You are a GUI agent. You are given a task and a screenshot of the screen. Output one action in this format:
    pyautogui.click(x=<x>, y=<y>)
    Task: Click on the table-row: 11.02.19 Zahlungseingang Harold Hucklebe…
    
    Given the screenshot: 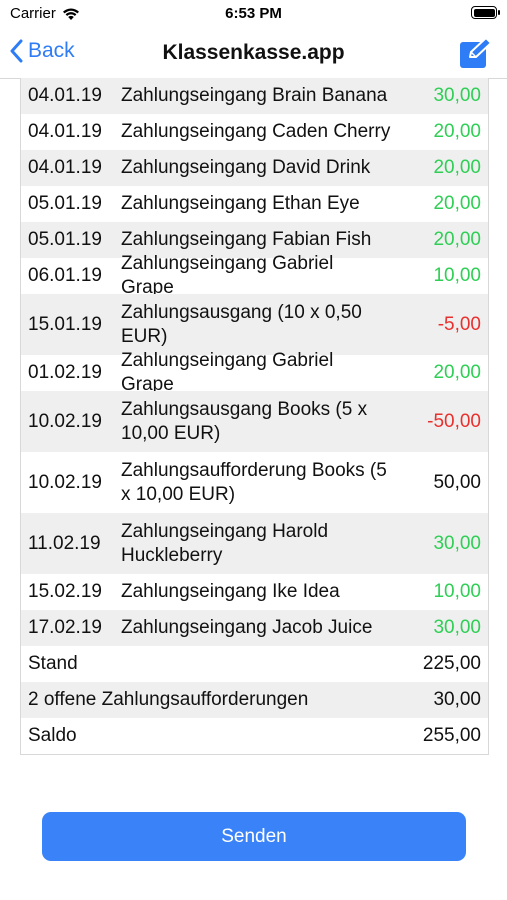 What is the action you would take?
    pyautogui.click(x=254, y=543)
    